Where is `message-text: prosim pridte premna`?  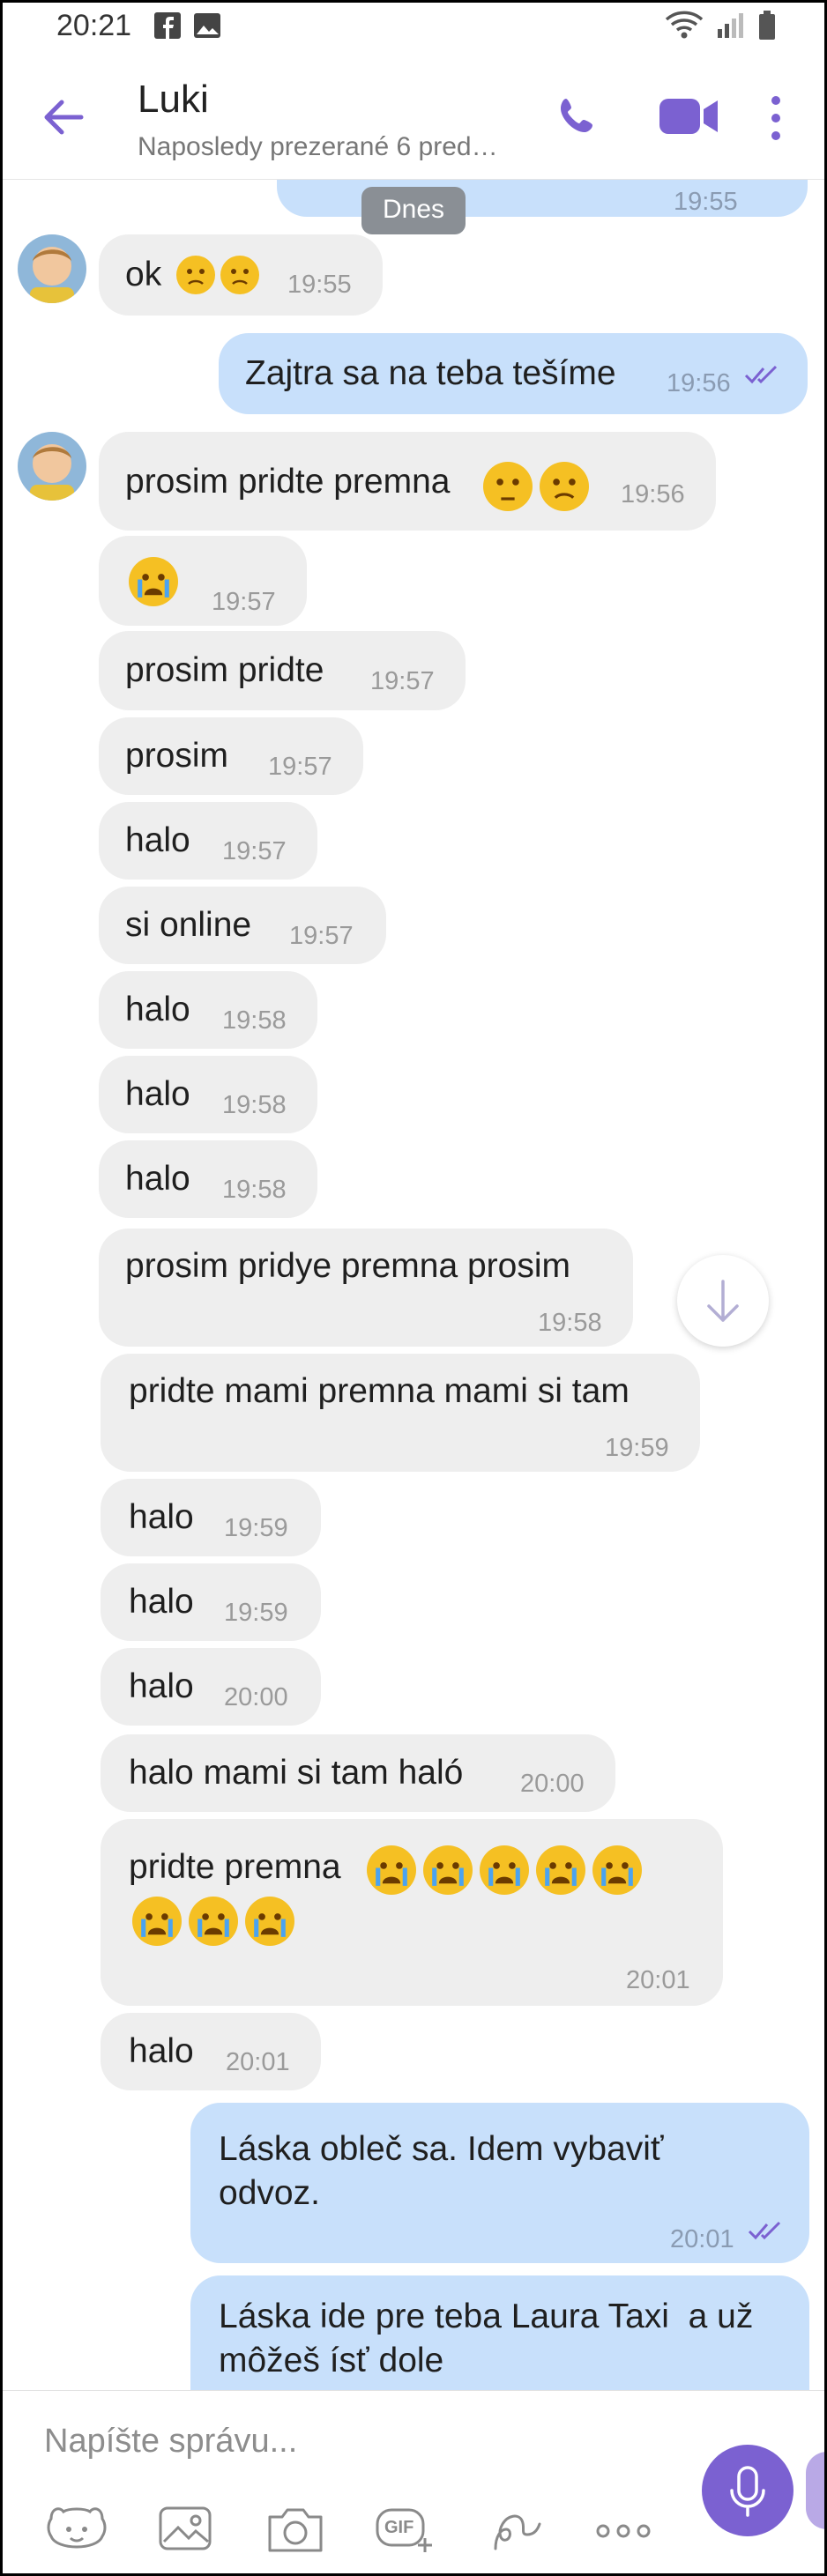
message-text: prosim pridte premna is located at coordinates (288, 482).